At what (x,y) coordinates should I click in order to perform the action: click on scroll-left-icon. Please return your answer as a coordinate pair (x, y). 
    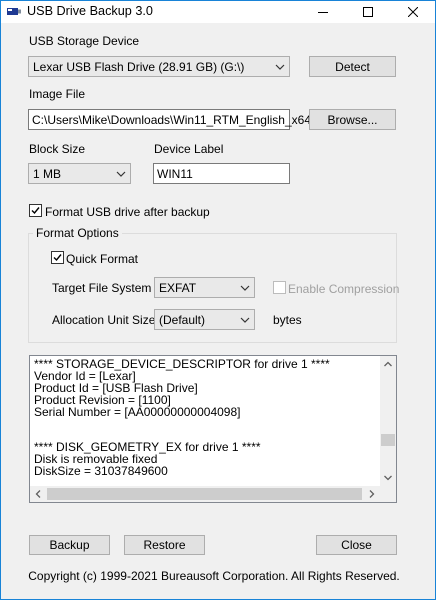
    Looking at the image, I should click on (38, 494).